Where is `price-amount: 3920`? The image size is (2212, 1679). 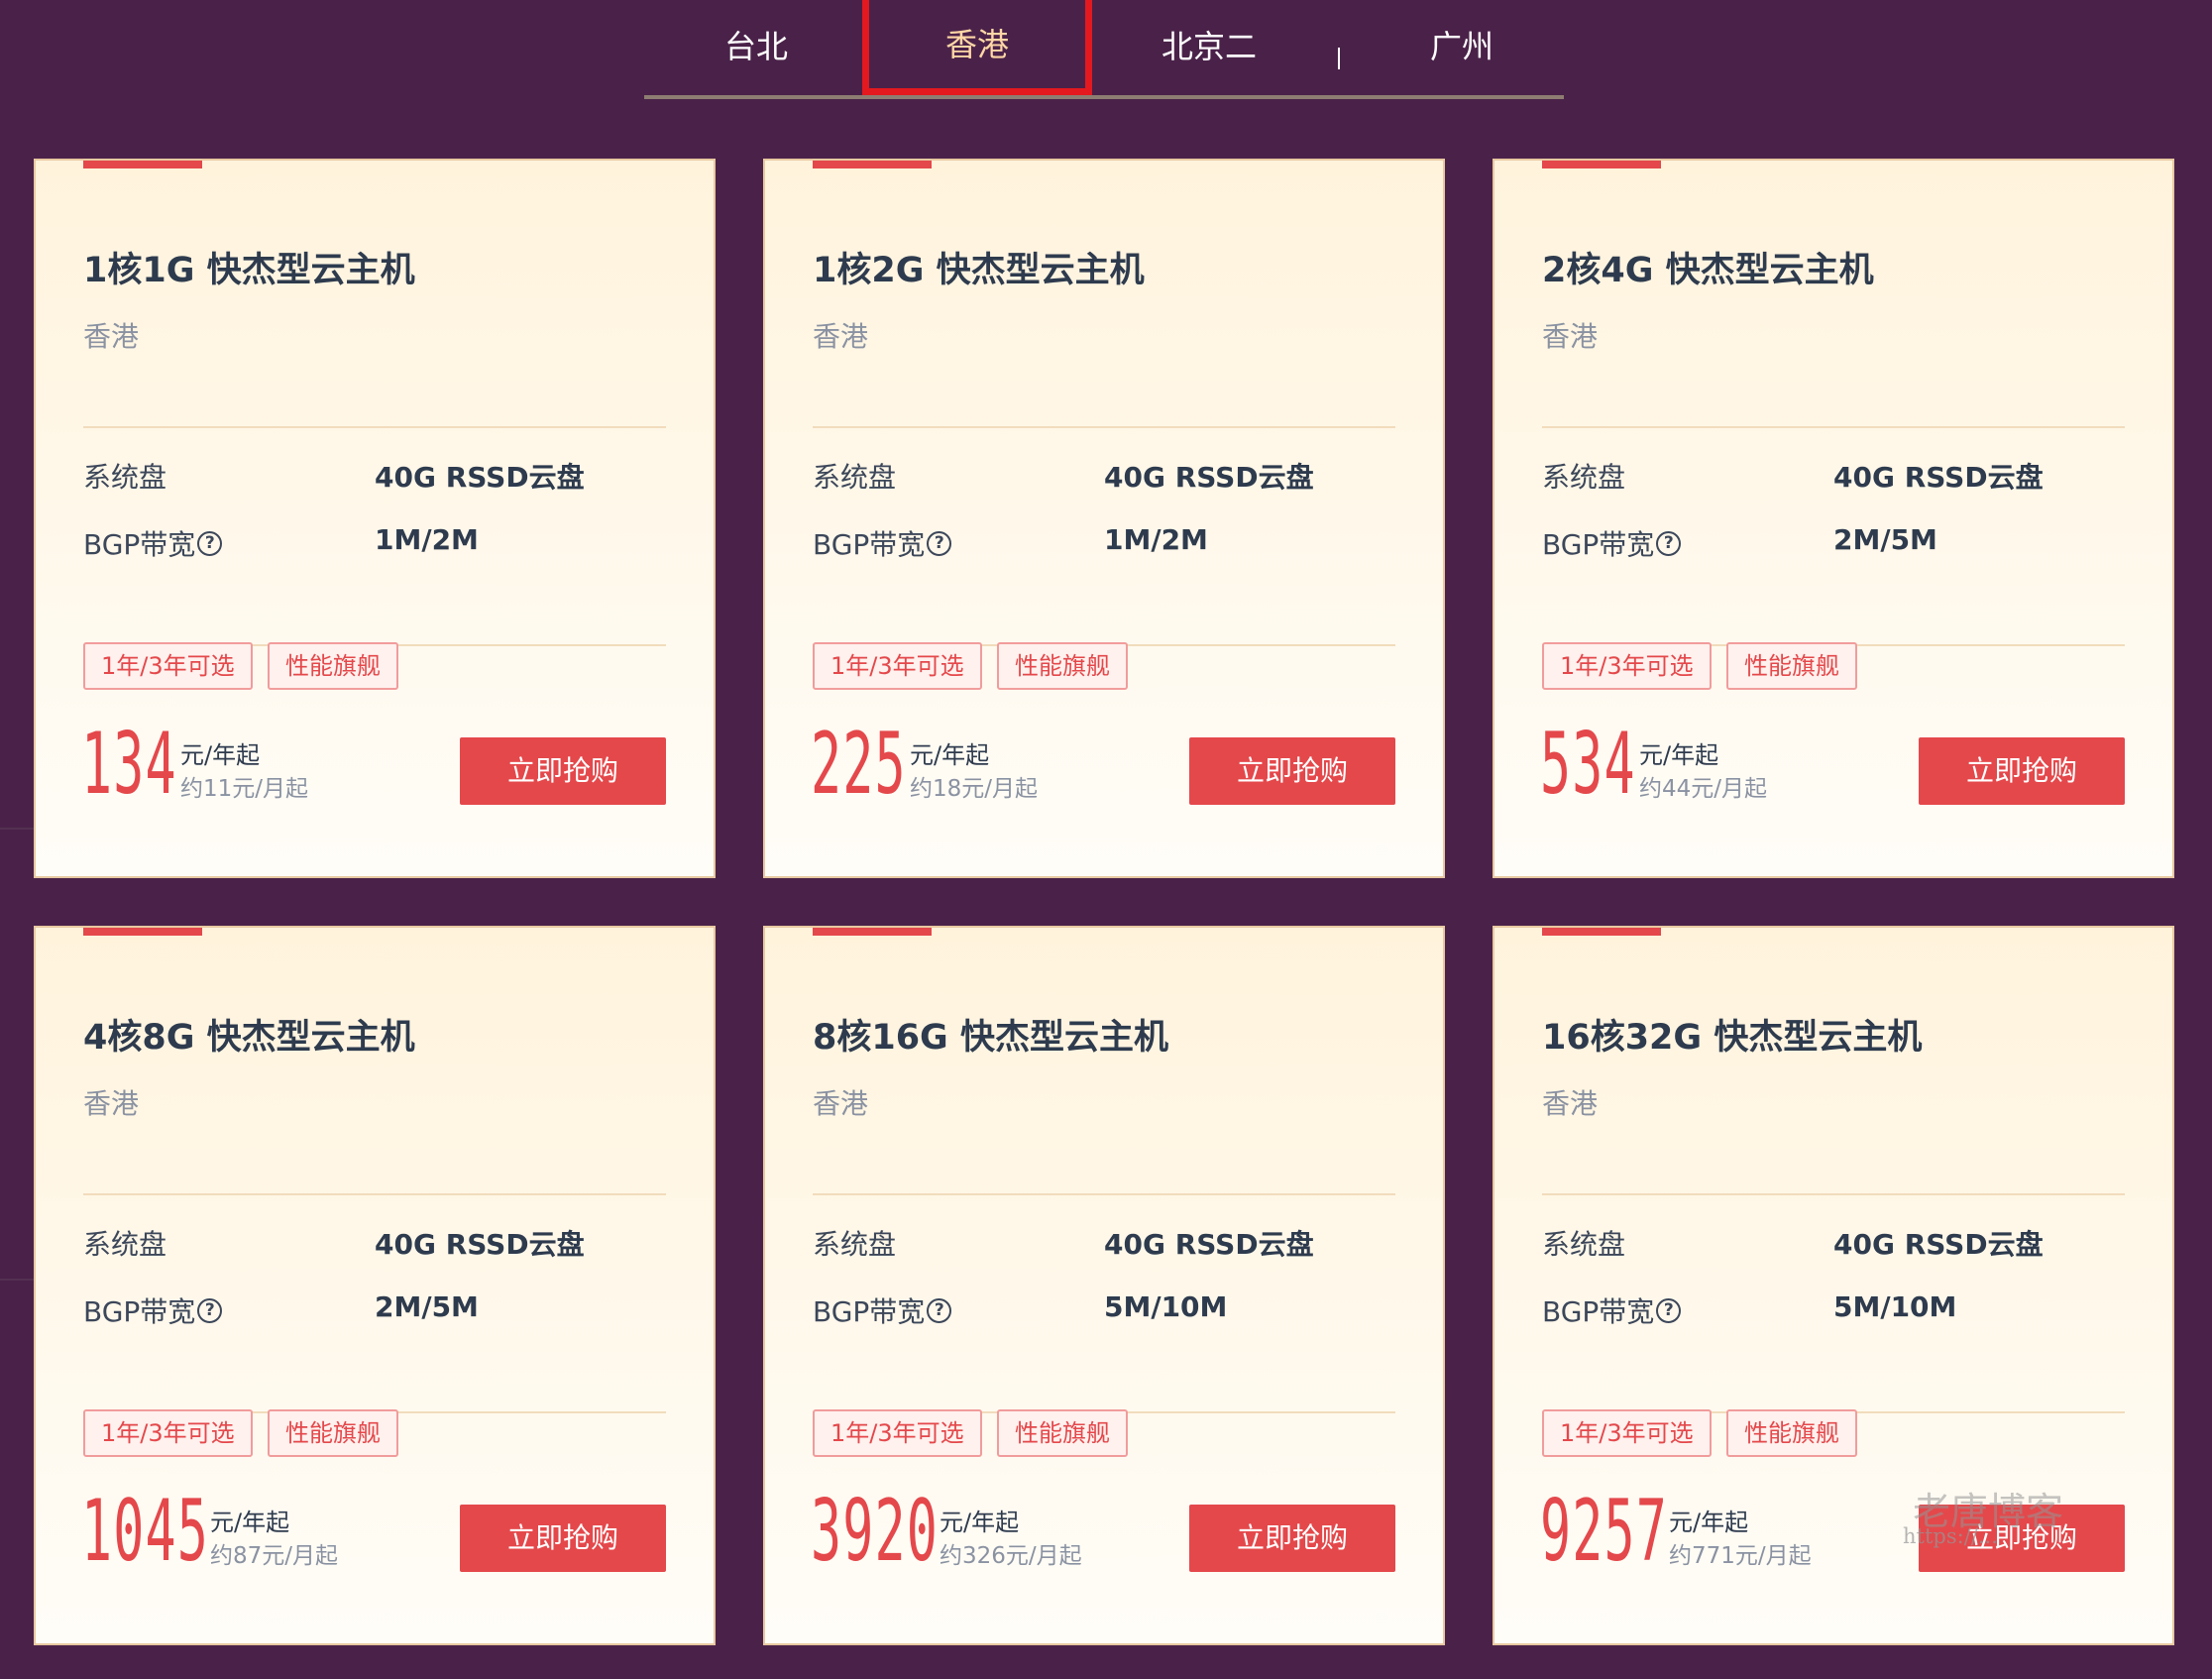 price-amount: 3920 is located at coordinates (875, 1531).